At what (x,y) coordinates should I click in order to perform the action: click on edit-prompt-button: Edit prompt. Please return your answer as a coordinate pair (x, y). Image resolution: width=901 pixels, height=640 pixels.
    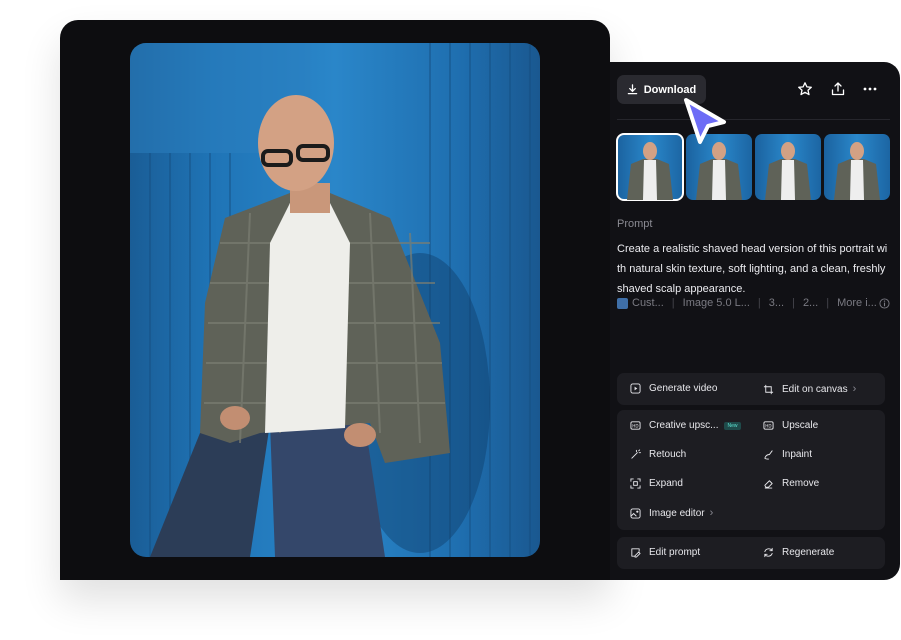
    Looking at the image, I should click on (665, 552).